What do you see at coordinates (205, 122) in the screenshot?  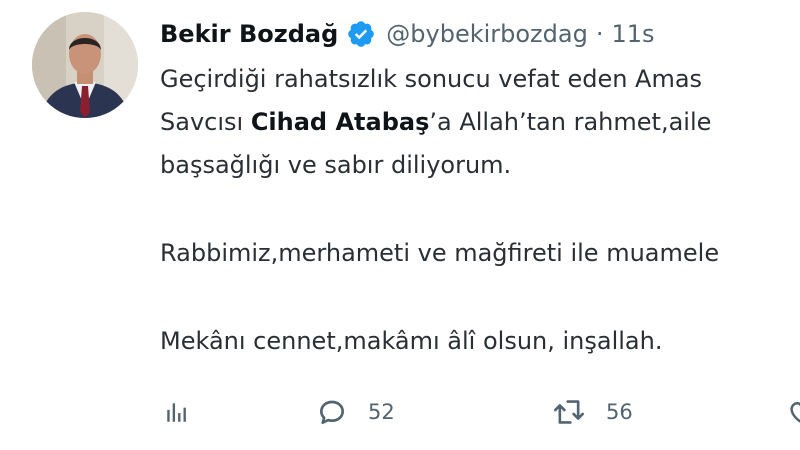 I see `tweet-text-segment: Savcısı` at bounding box center [205, 122].